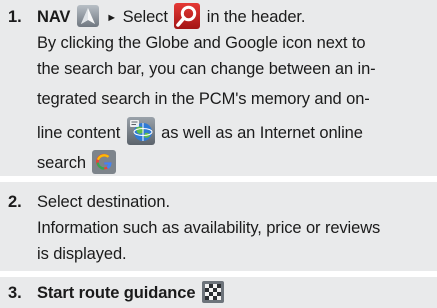 This screenshot has height=308, width=437. I want to click on step-text: as well as an Internet online, so click(262, 133).